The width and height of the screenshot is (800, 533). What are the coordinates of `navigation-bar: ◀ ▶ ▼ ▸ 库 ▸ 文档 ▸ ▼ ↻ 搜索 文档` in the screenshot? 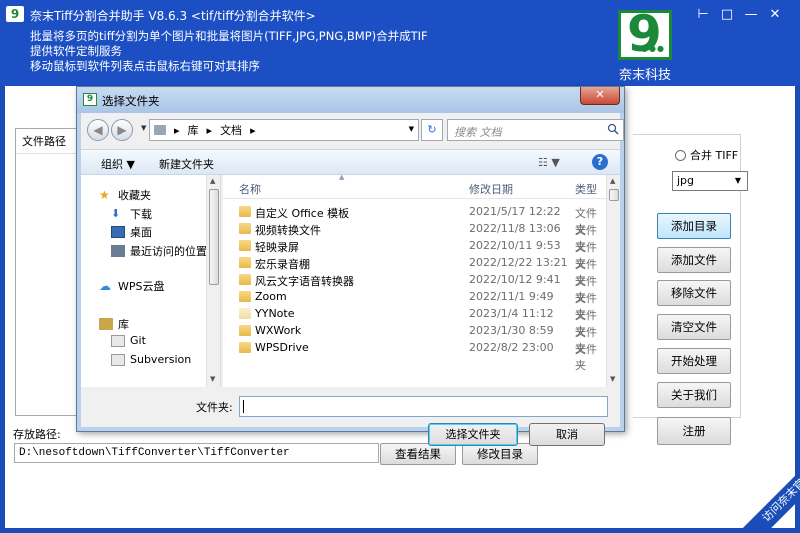 It's located at (354, 130).